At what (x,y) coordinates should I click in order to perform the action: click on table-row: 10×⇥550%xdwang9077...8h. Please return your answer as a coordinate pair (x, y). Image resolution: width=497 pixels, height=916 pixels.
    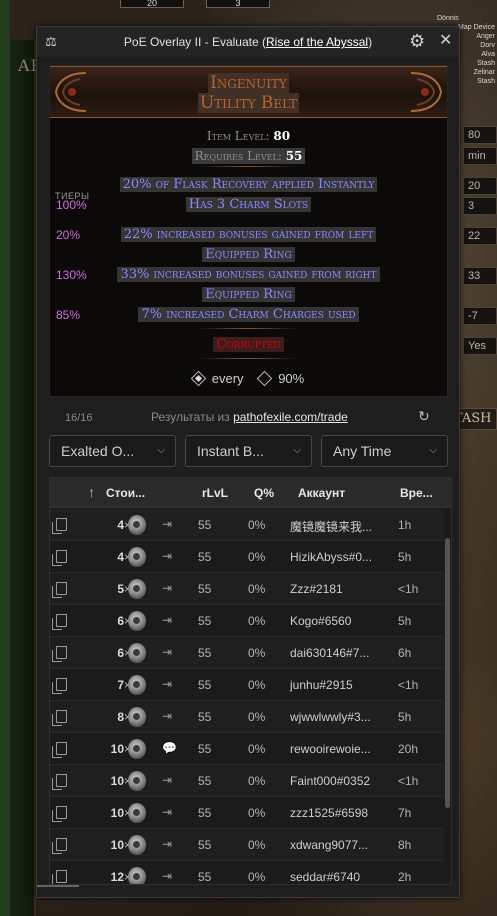
    Looking at the image, I should click on (247, 845).